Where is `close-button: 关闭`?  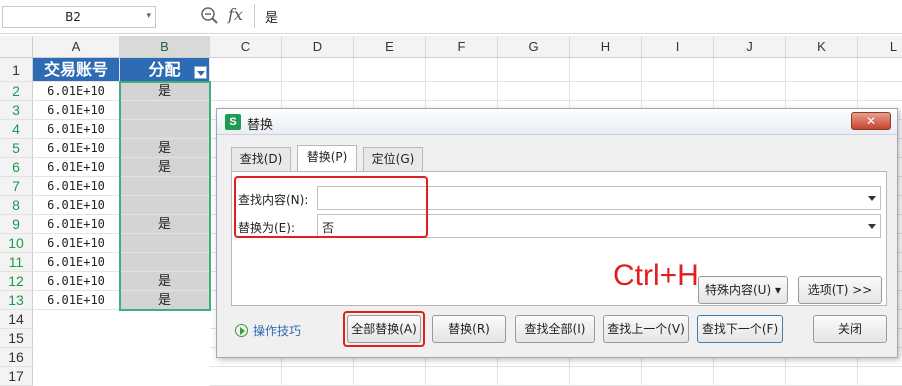
close-button: 关闭 is located at coordinates (850, 329).